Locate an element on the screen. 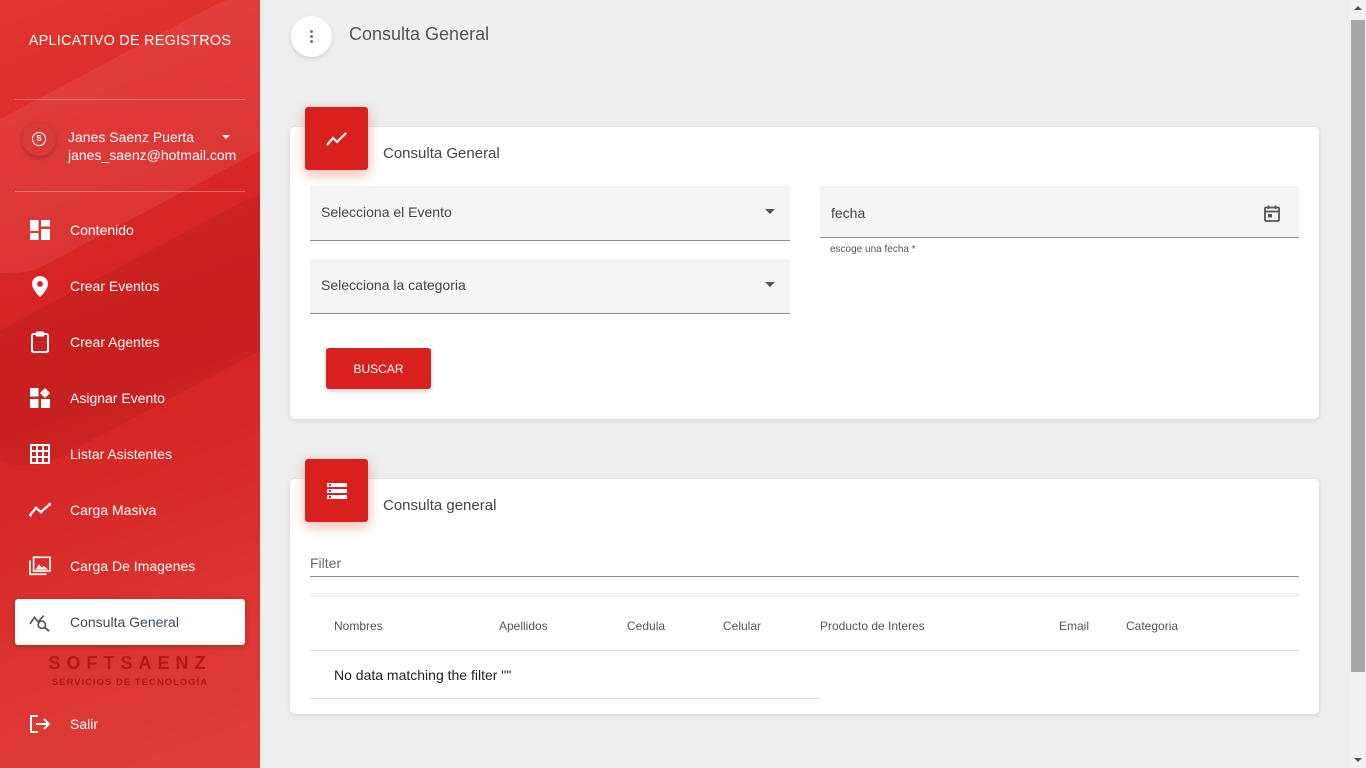 Image resolution: width=1366 pixels, height=768 pixels. clipboard-icon is located at coordinates (40, 342).